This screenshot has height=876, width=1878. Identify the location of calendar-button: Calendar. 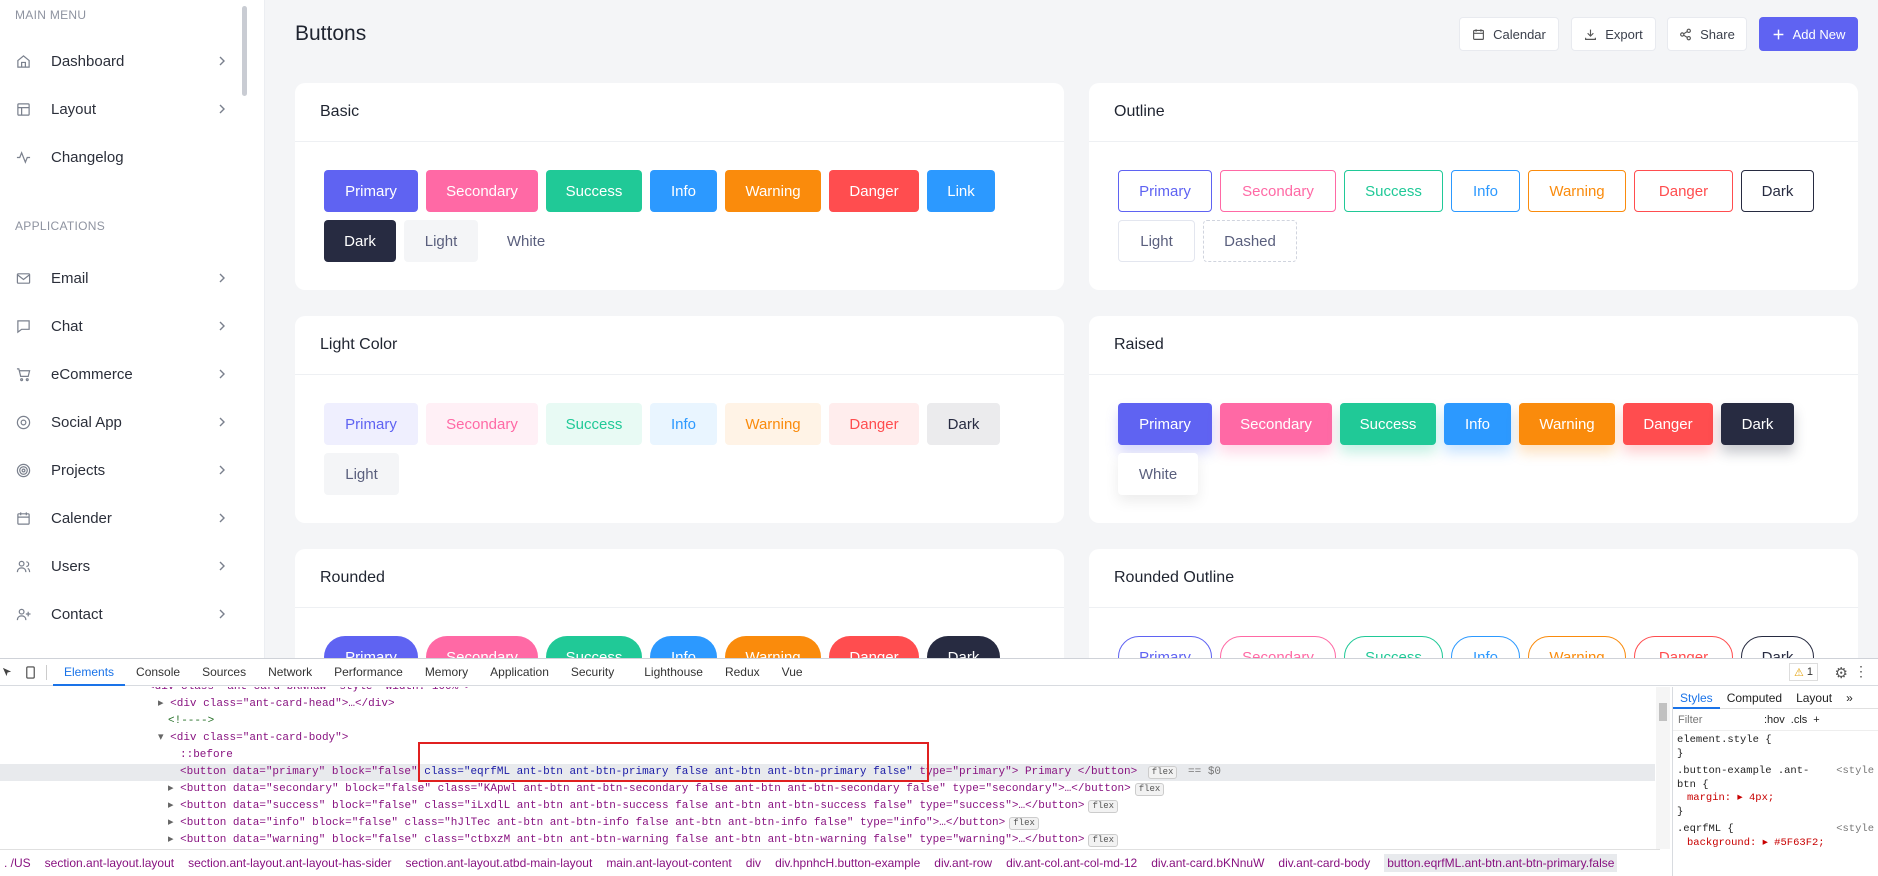
(1509, 34).